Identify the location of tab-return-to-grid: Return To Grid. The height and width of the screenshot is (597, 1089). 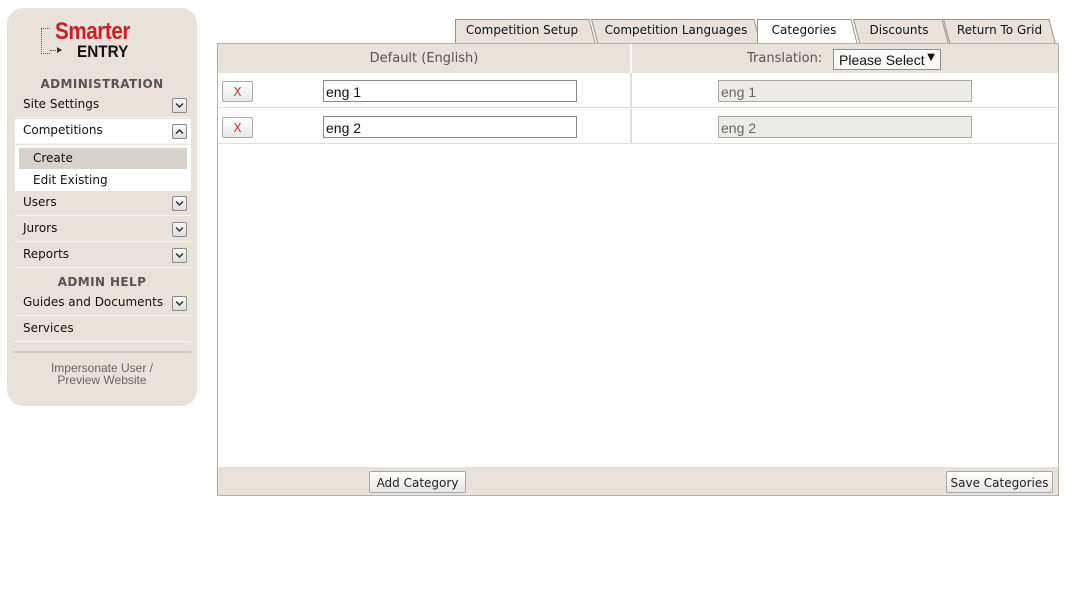
(999, 31).